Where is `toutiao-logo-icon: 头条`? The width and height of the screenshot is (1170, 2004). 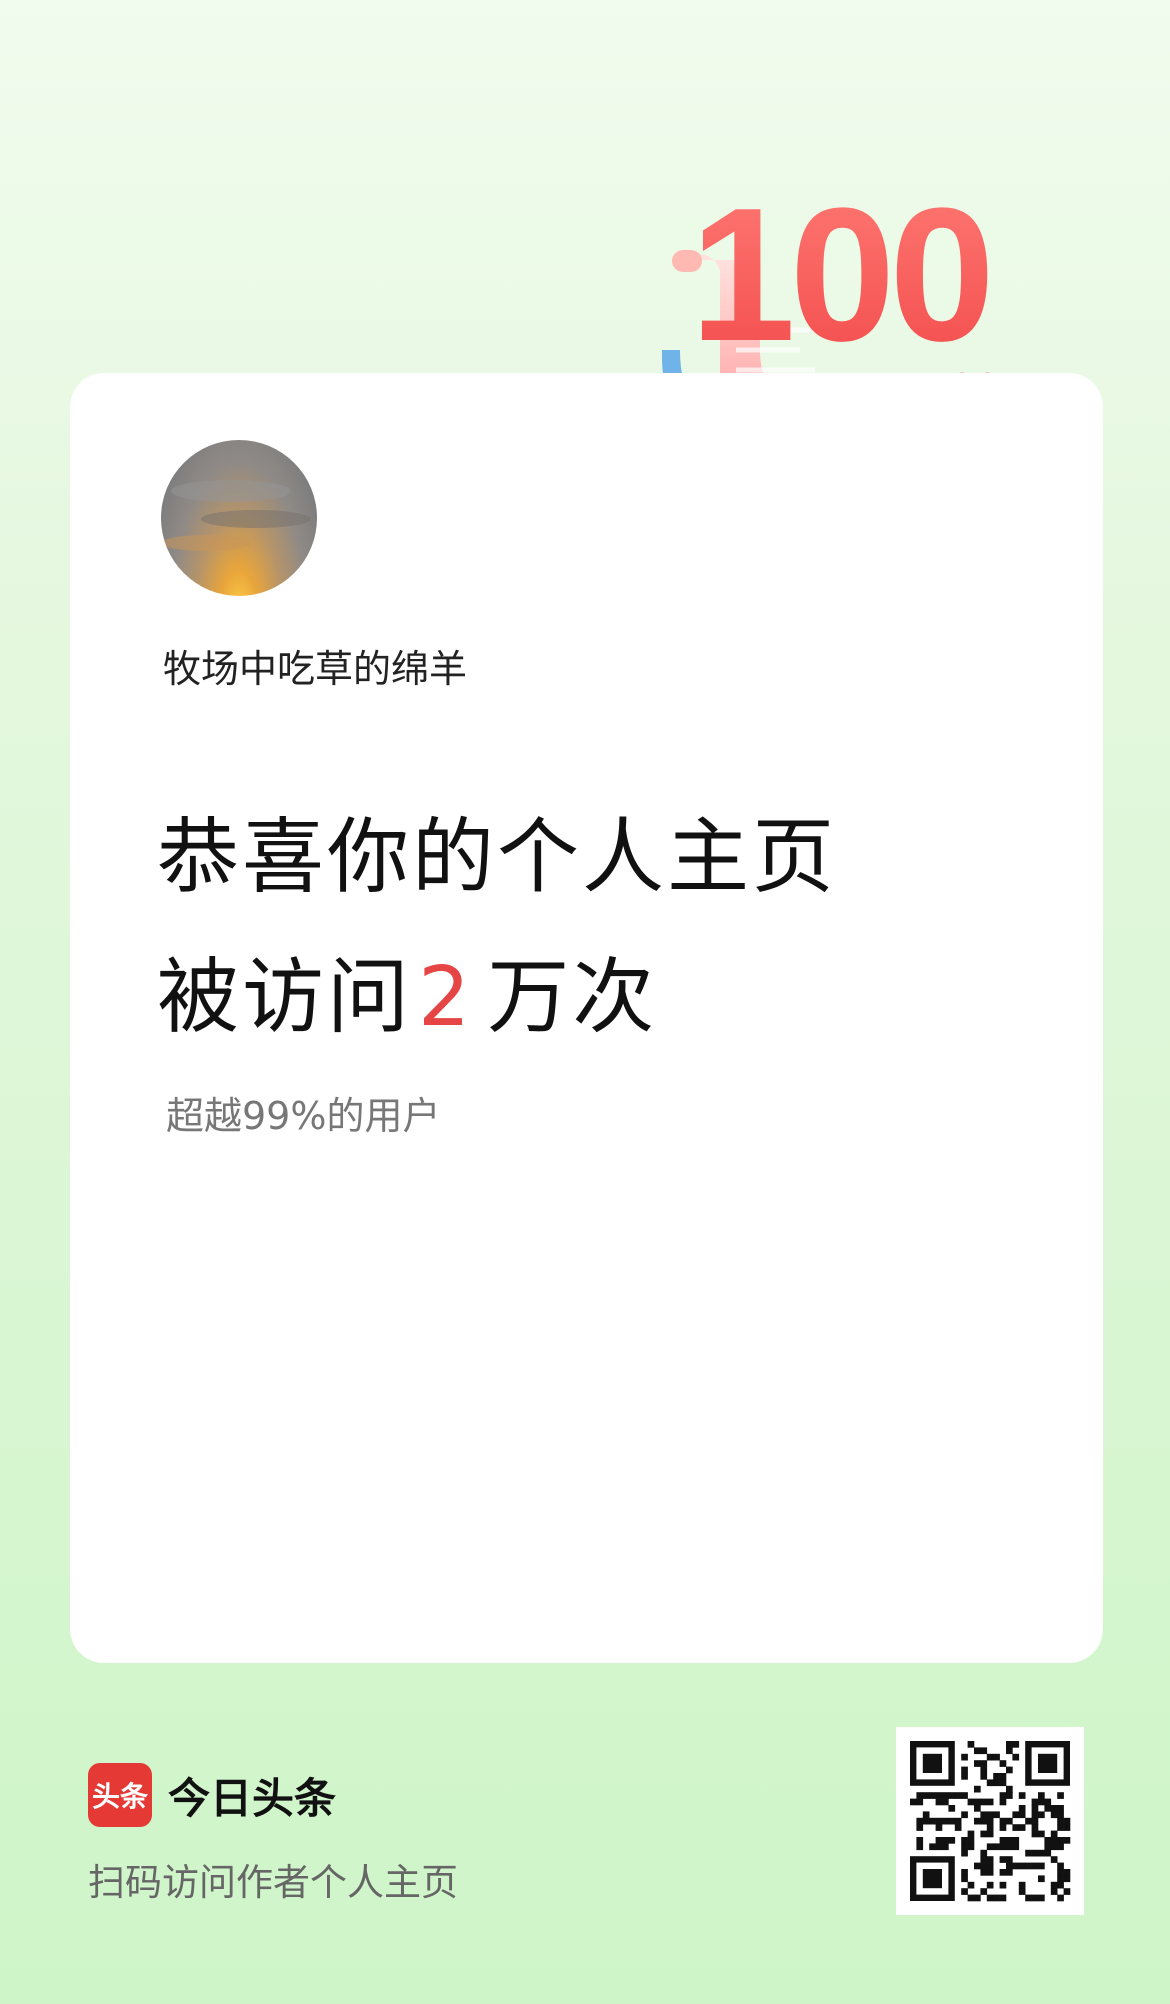 toutiao-logo-icon: 头条 is located at coordinates (120, 1795).